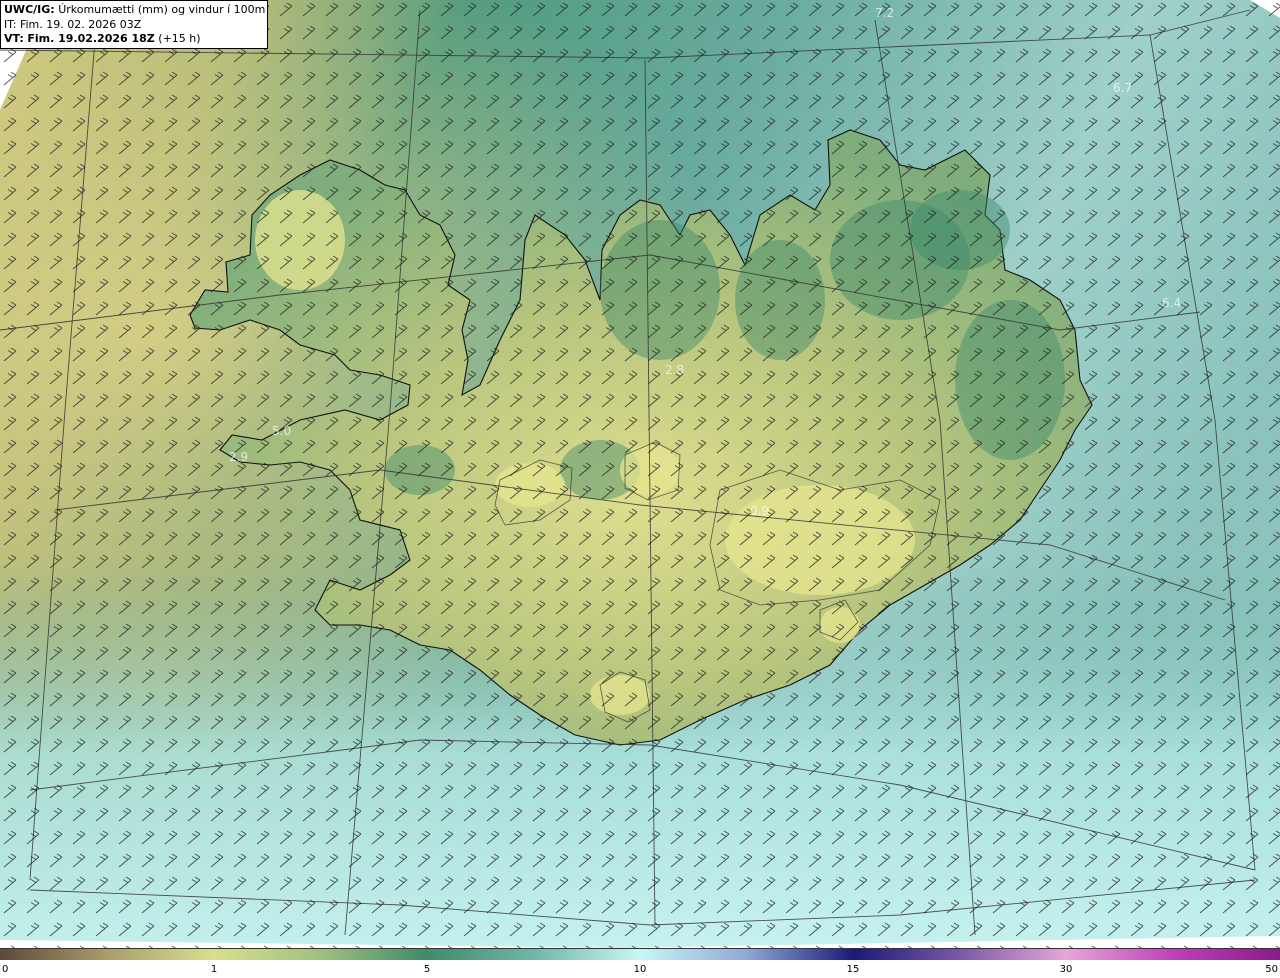 The height and width of the screenshot is (978, 1280). I want to click on value-label-vatnajokull: 0.9, so click(759, 511).